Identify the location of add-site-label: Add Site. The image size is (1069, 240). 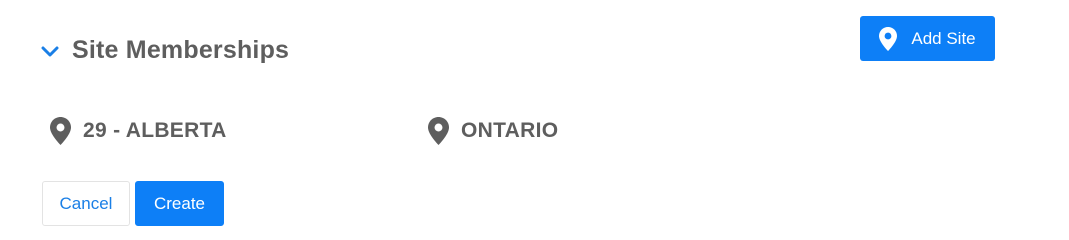
(943, 38).